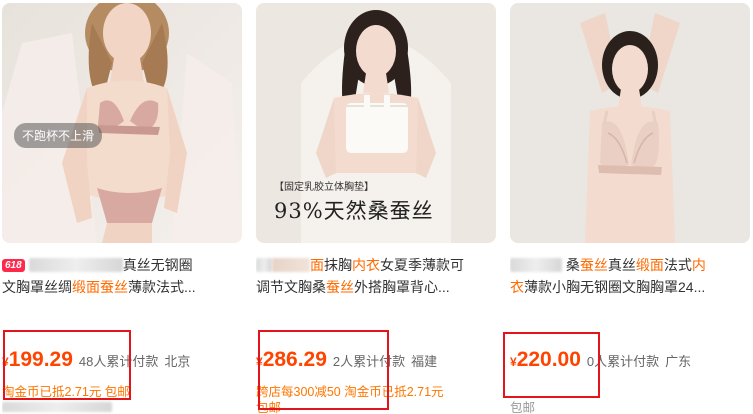 This screenshot has width=753, height=414. Describe the element at coordinates (623, 361) in the screenshot. I see `sales-count: 0人累计付款` at that location.